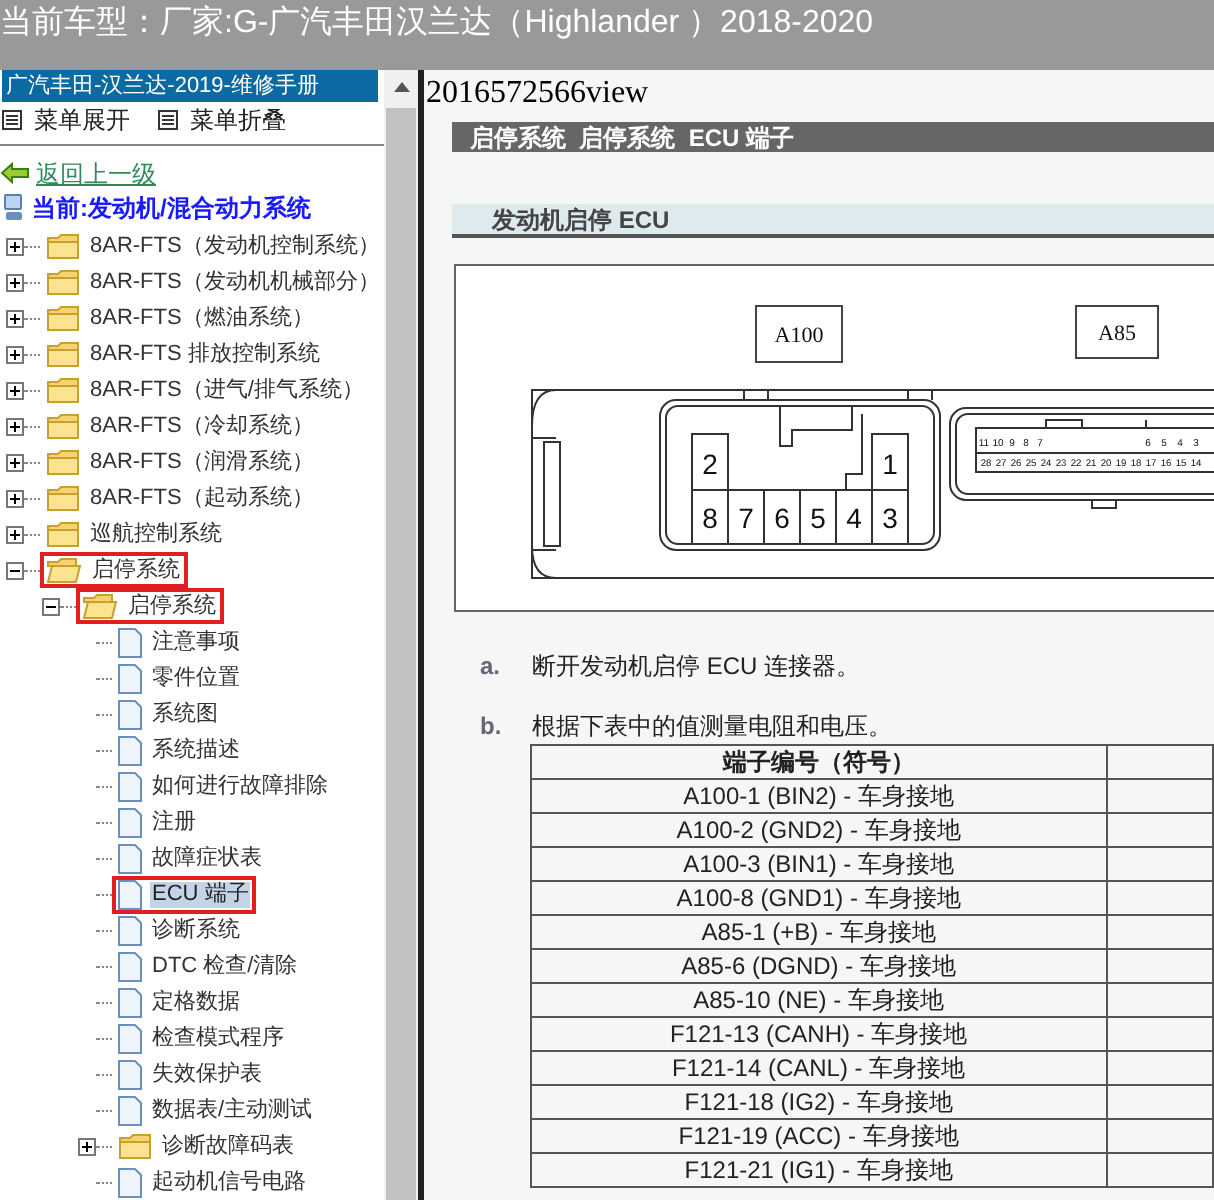 Image resolution: width=1214 pixels, height=1200 pixels. What do you see at coordinates (66, 119) in the screenshot?
I see `menu-button: 菜单展开` at bounding box center [66, 119].